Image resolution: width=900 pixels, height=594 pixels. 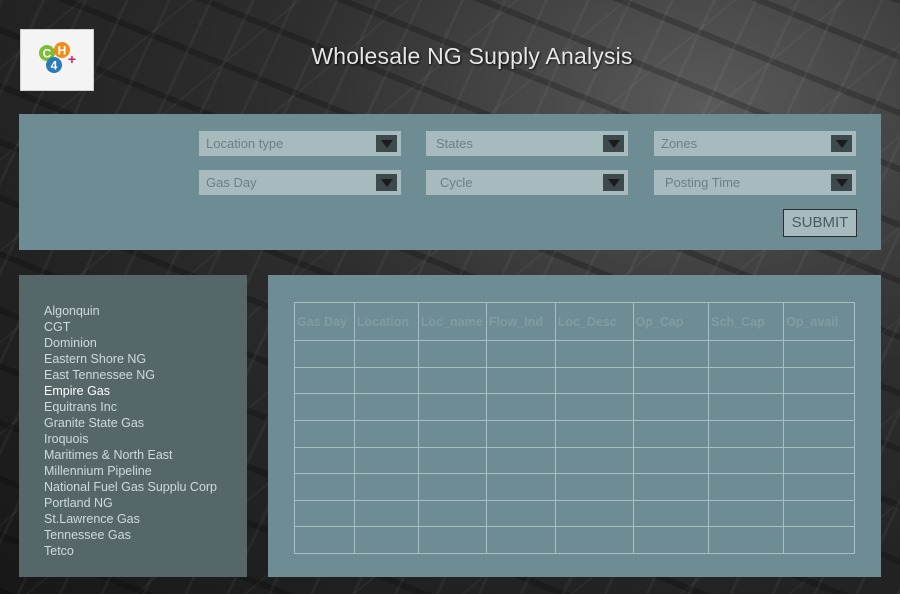 I want to click on pipeline-item-maritimes-north-east: Maritimes & North East, so click(x=145, y=455).